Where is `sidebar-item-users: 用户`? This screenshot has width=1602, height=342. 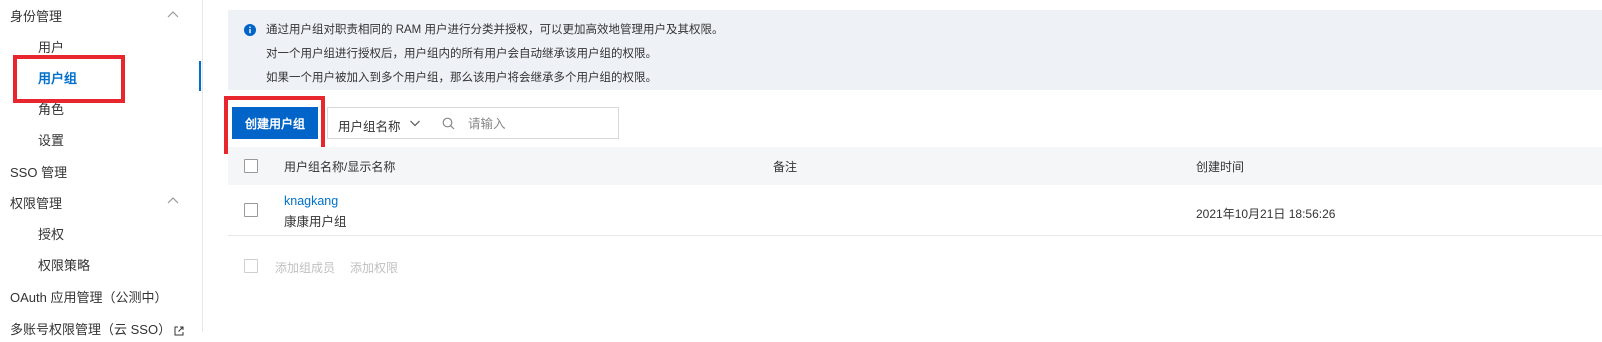
sidebar-item-users: 用户 is located at coordinates (100, 45).